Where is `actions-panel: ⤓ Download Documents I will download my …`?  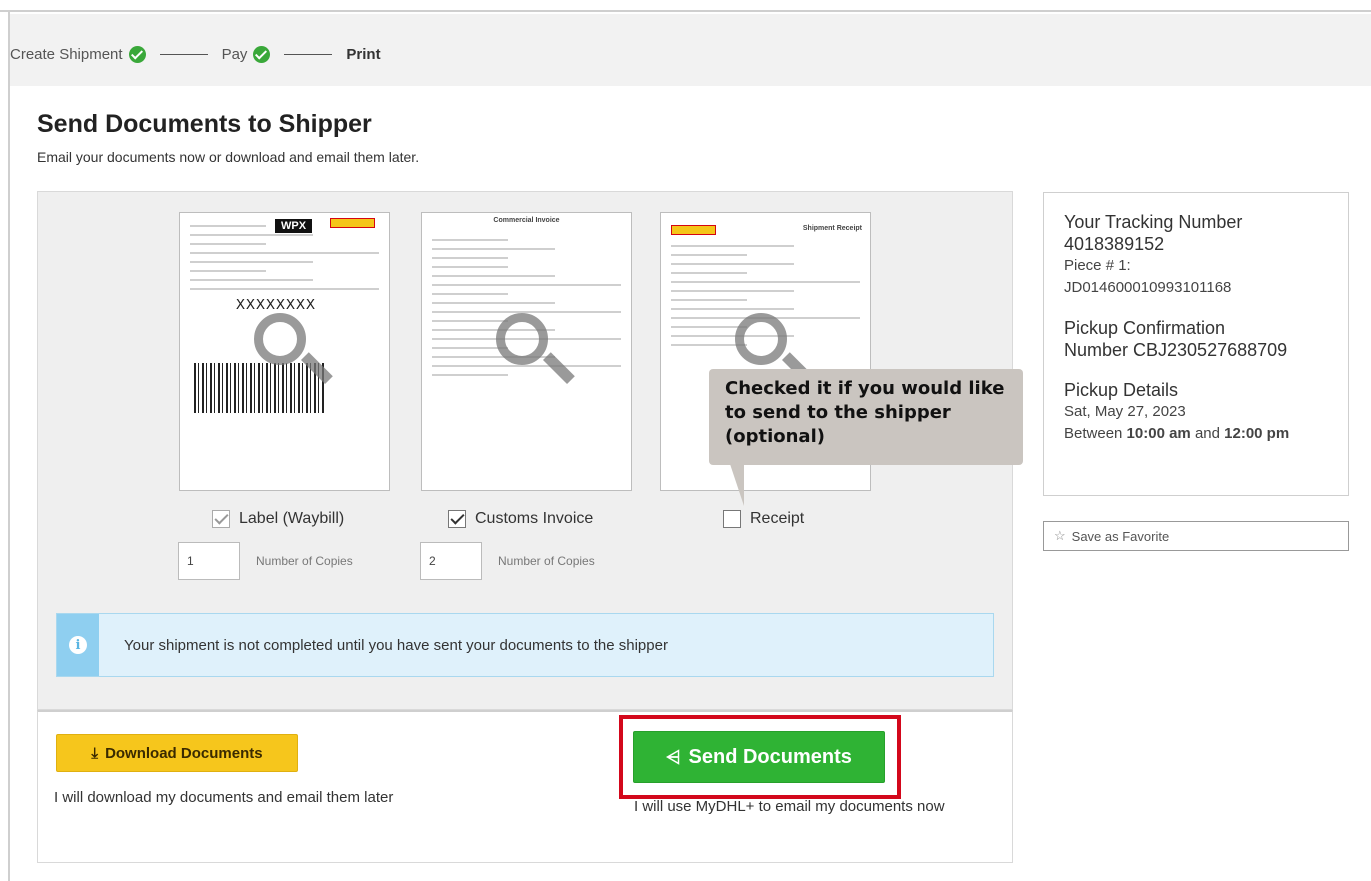
actions-panel: ⤓ Download Documents I will download my … is located at coordinates (525, 786).